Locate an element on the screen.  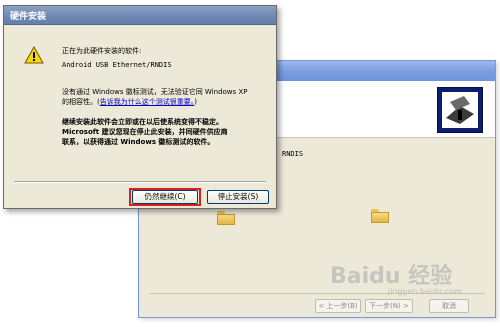
warning-icon is located at coordinates (34, 54).